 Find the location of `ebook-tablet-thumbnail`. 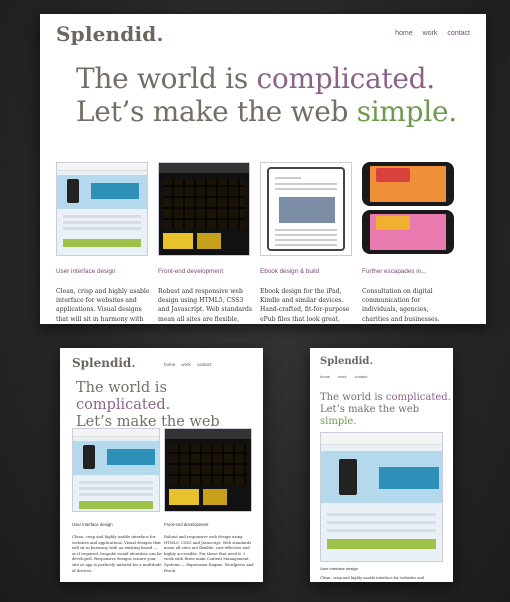

ebook-tablet-thumbnail is located at coordinates (306, 209).